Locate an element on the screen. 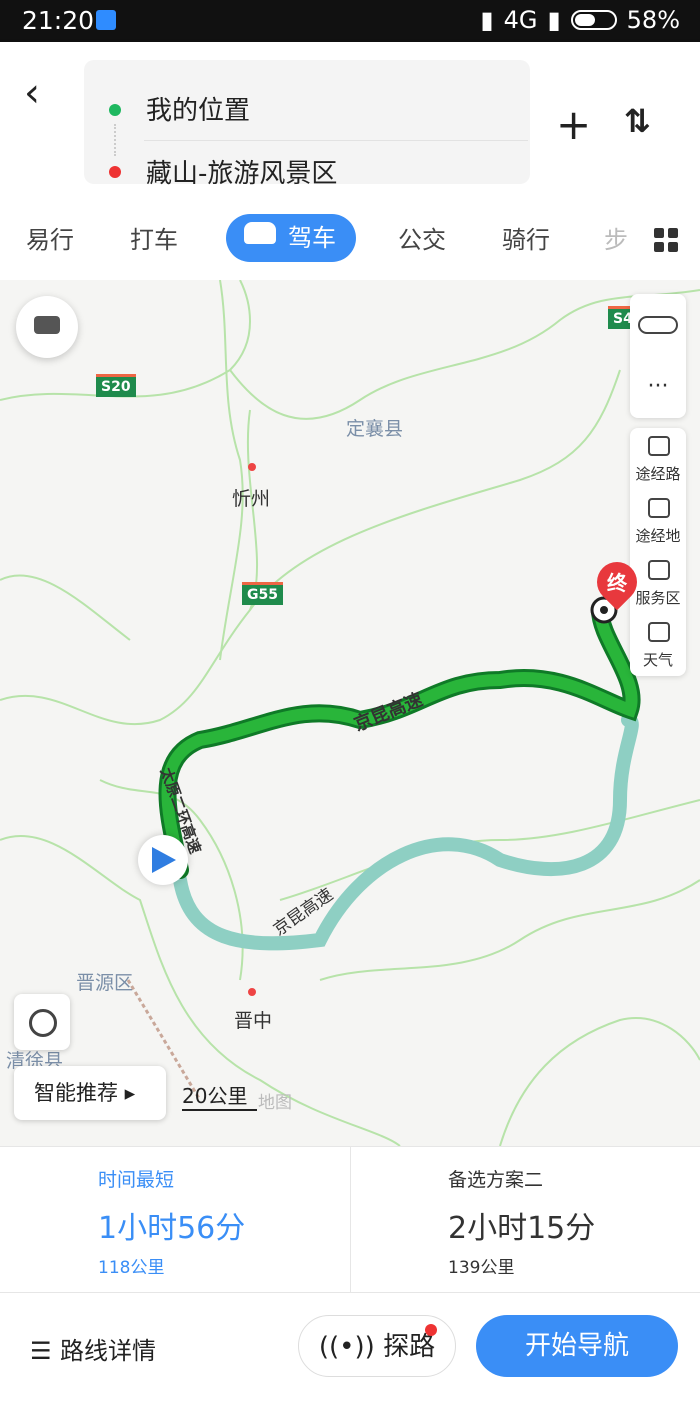 The image size is (700, 1401). highway-shield-g55: G55 is located at coordinates (262, 593).